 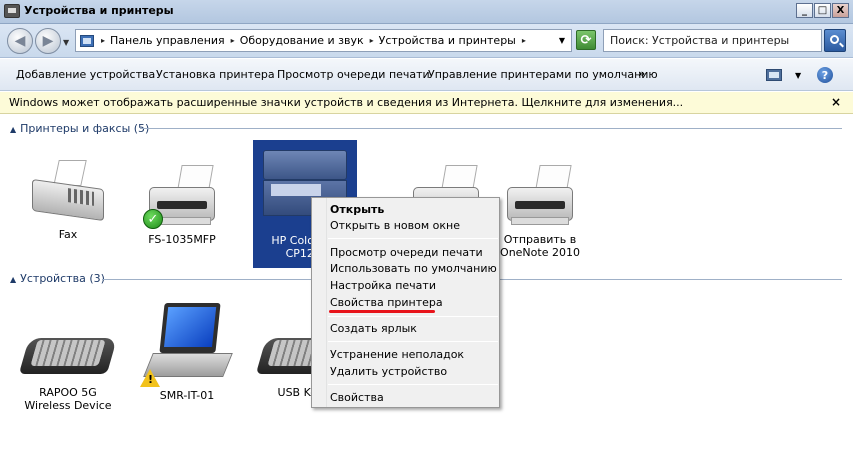 What do you see at coordinates (357, 209) in the screenshot?
I see `menu-item-open: Открыть` at bounding box center [357, 209].